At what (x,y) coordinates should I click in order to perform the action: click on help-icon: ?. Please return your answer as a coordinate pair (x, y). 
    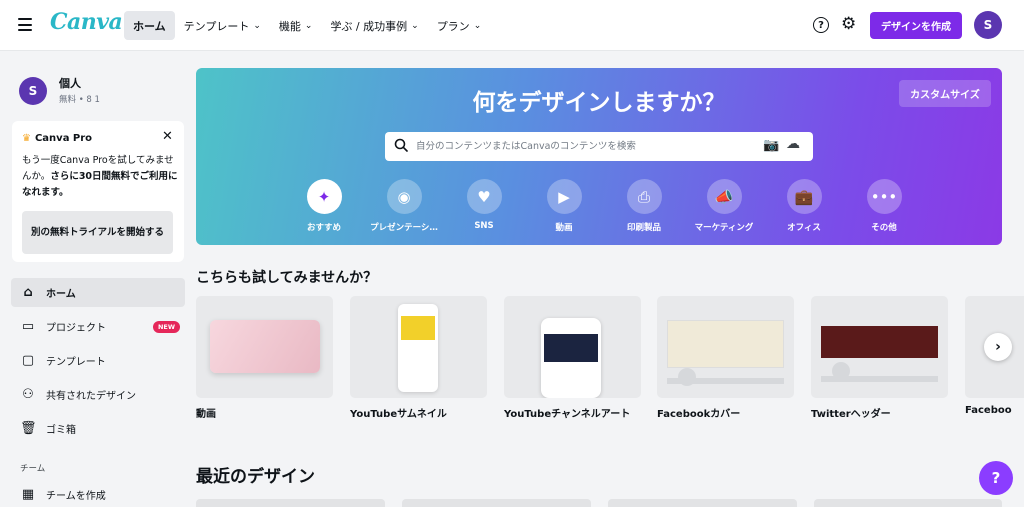
    Looking at the image, I should click on (821, 25).